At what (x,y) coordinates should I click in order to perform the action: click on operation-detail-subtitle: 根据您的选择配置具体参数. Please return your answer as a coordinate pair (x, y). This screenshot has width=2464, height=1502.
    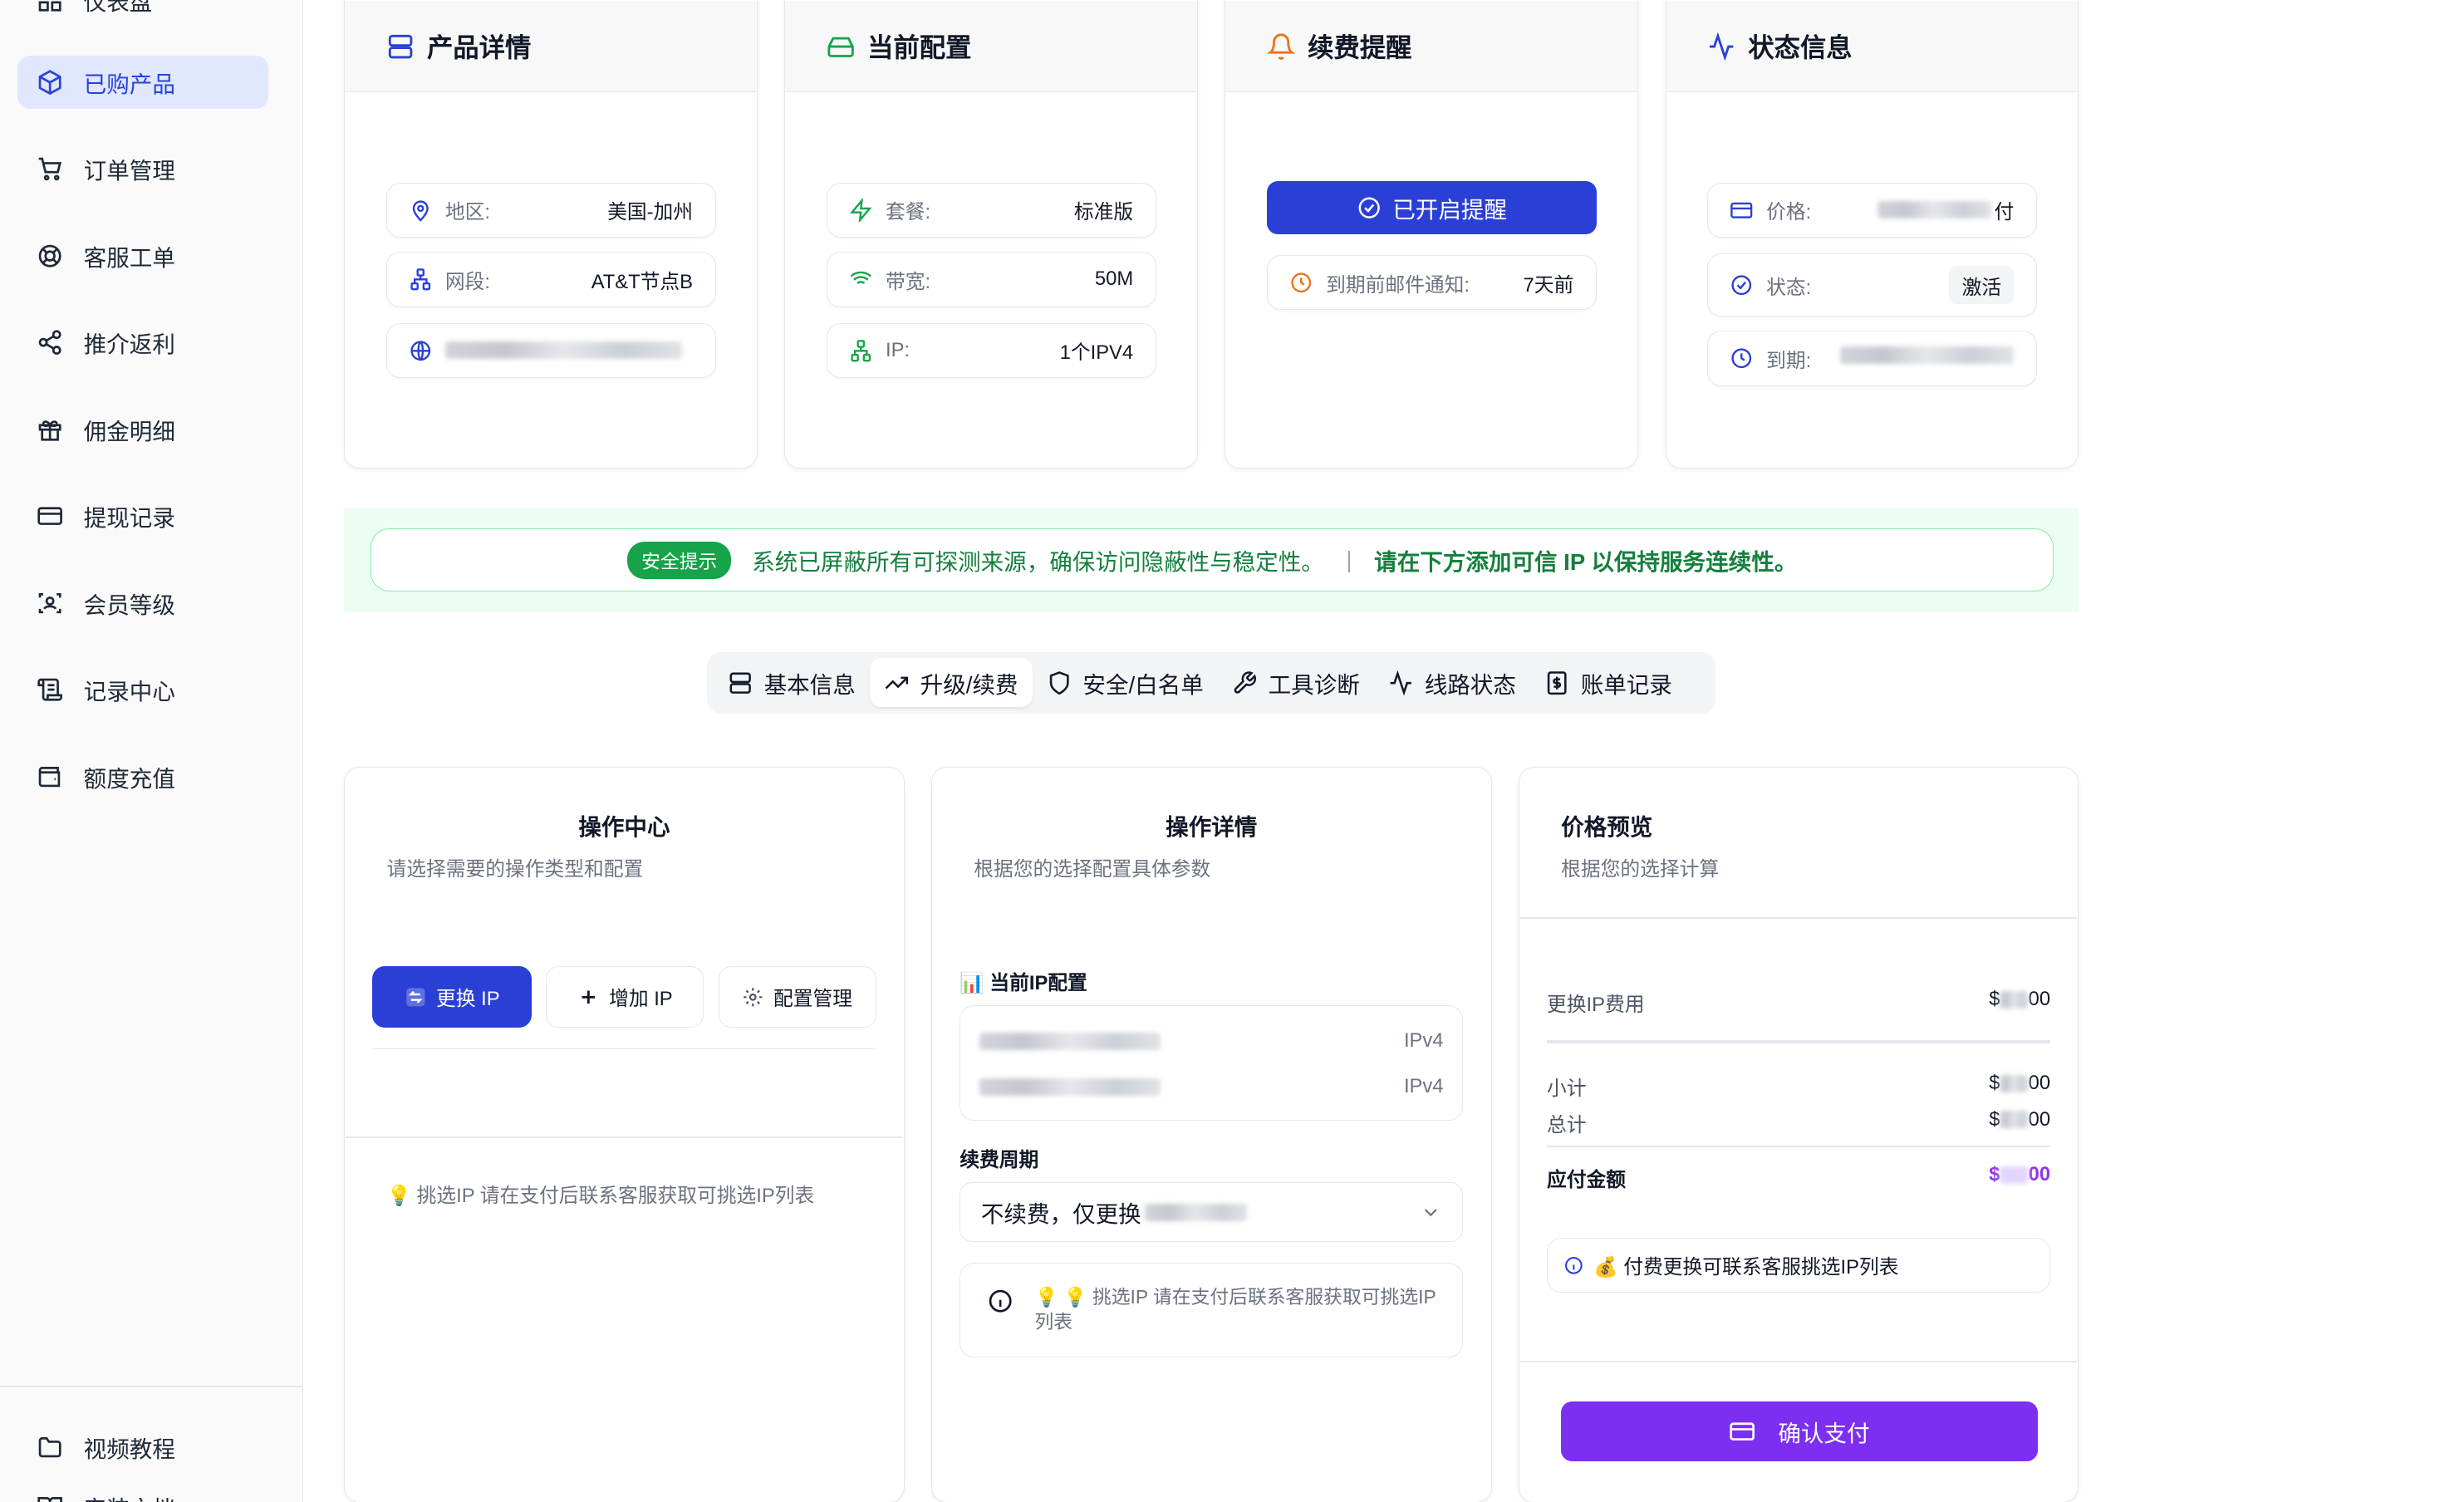
    Looking at the image, I should click on (1092, 869).